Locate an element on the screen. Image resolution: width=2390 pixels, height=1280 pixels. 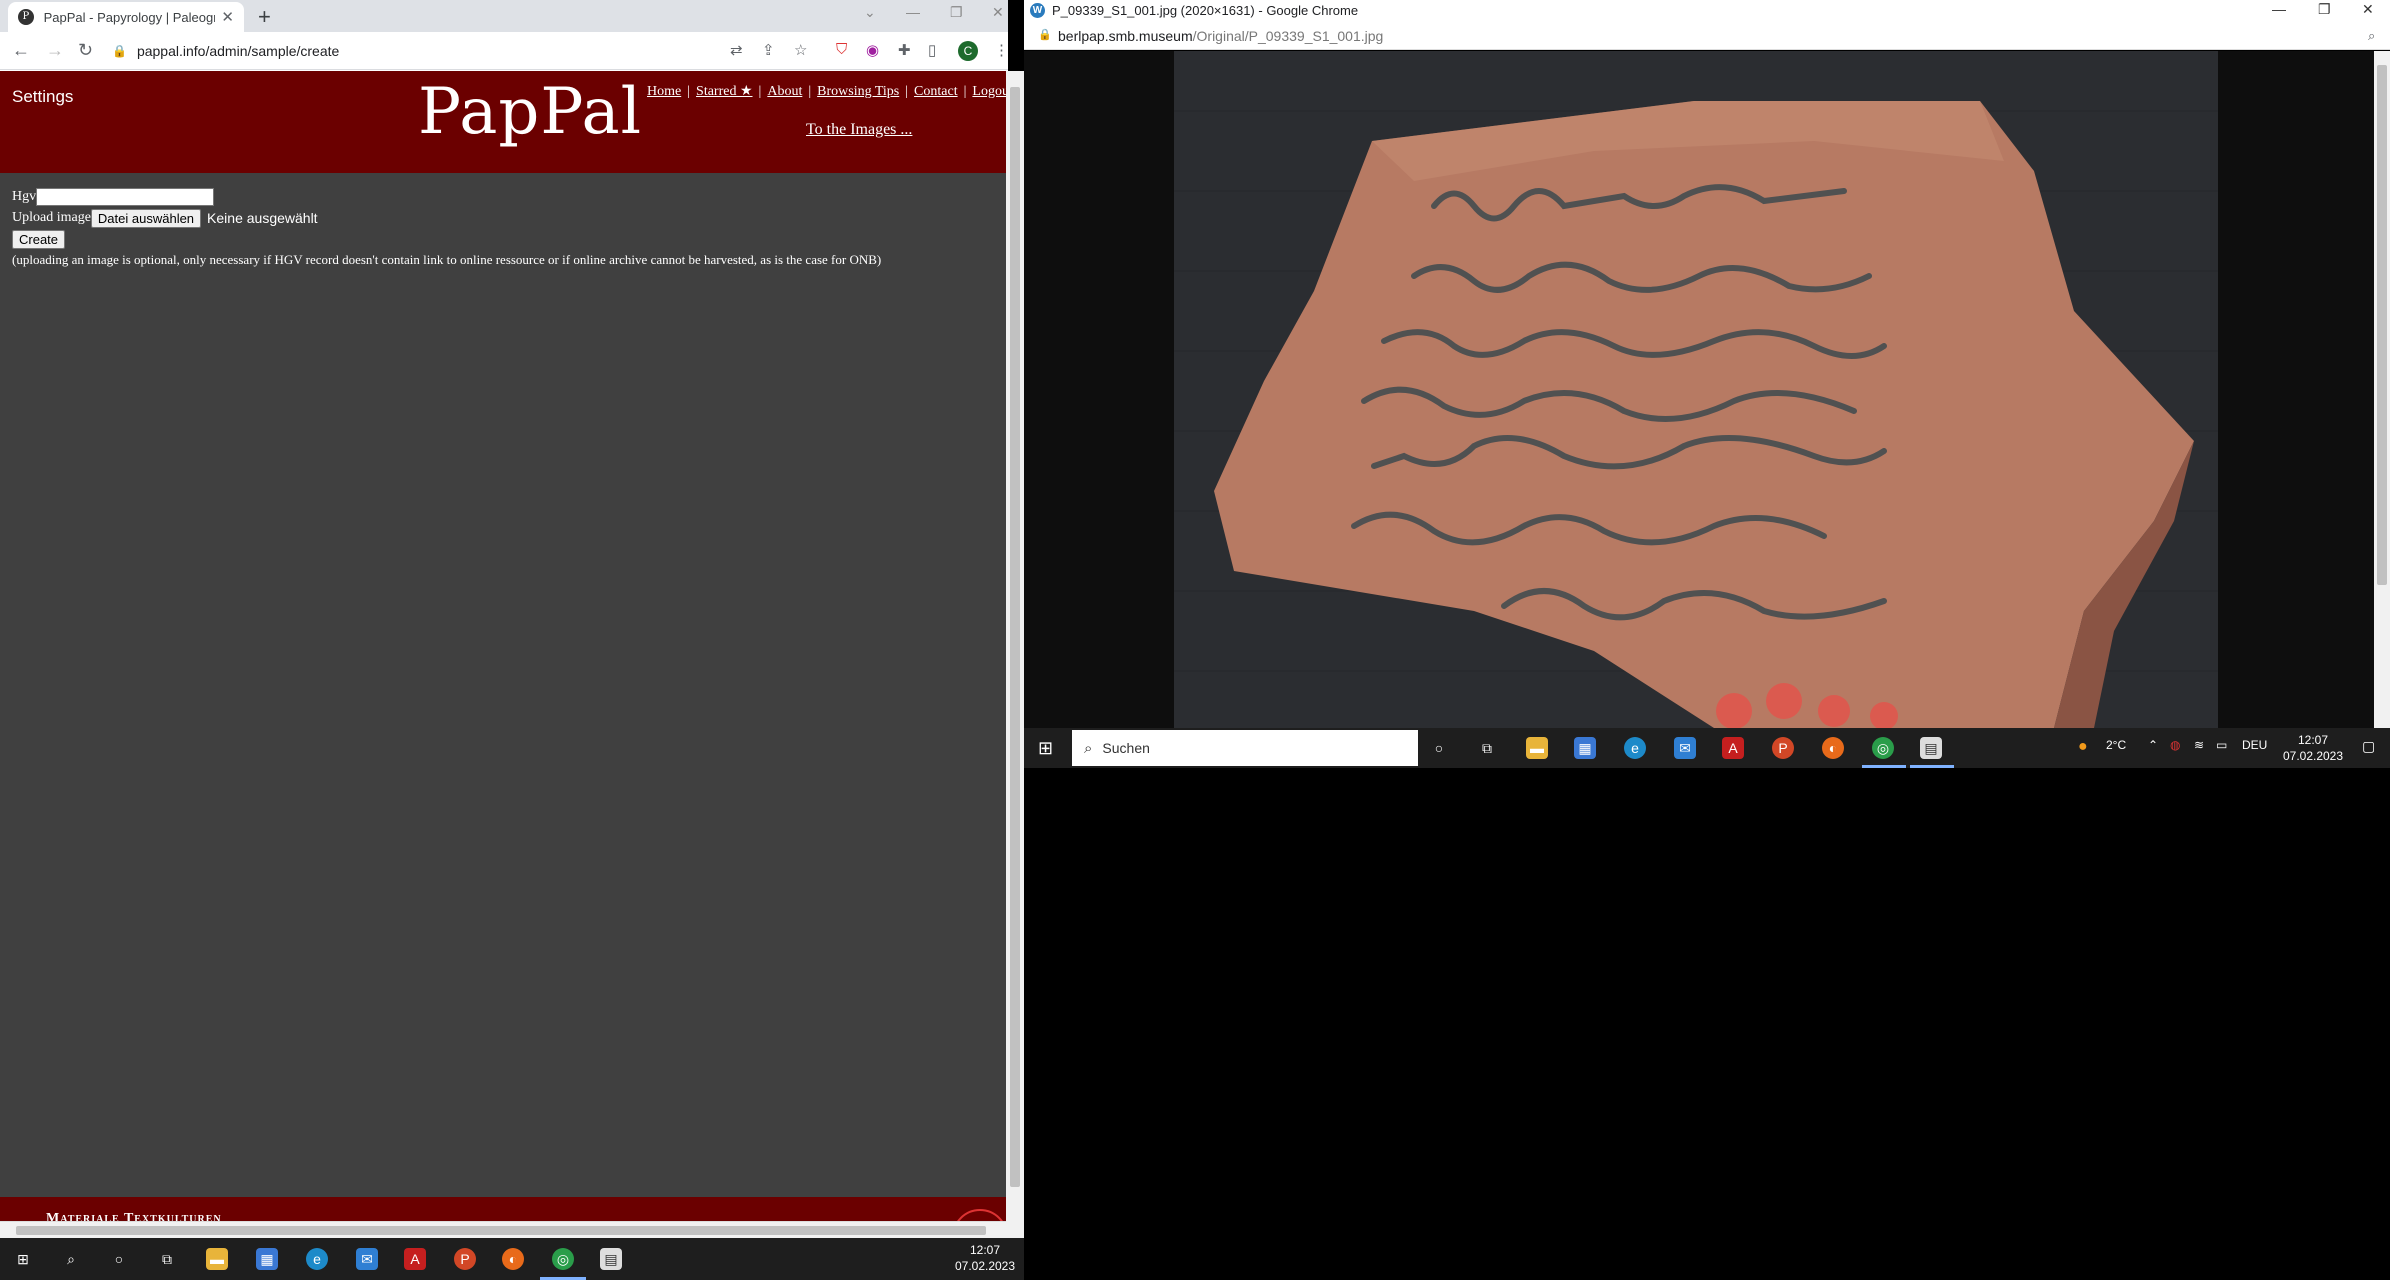
extension-ublock-icon: ◉ is located at coordinates (872, 50).